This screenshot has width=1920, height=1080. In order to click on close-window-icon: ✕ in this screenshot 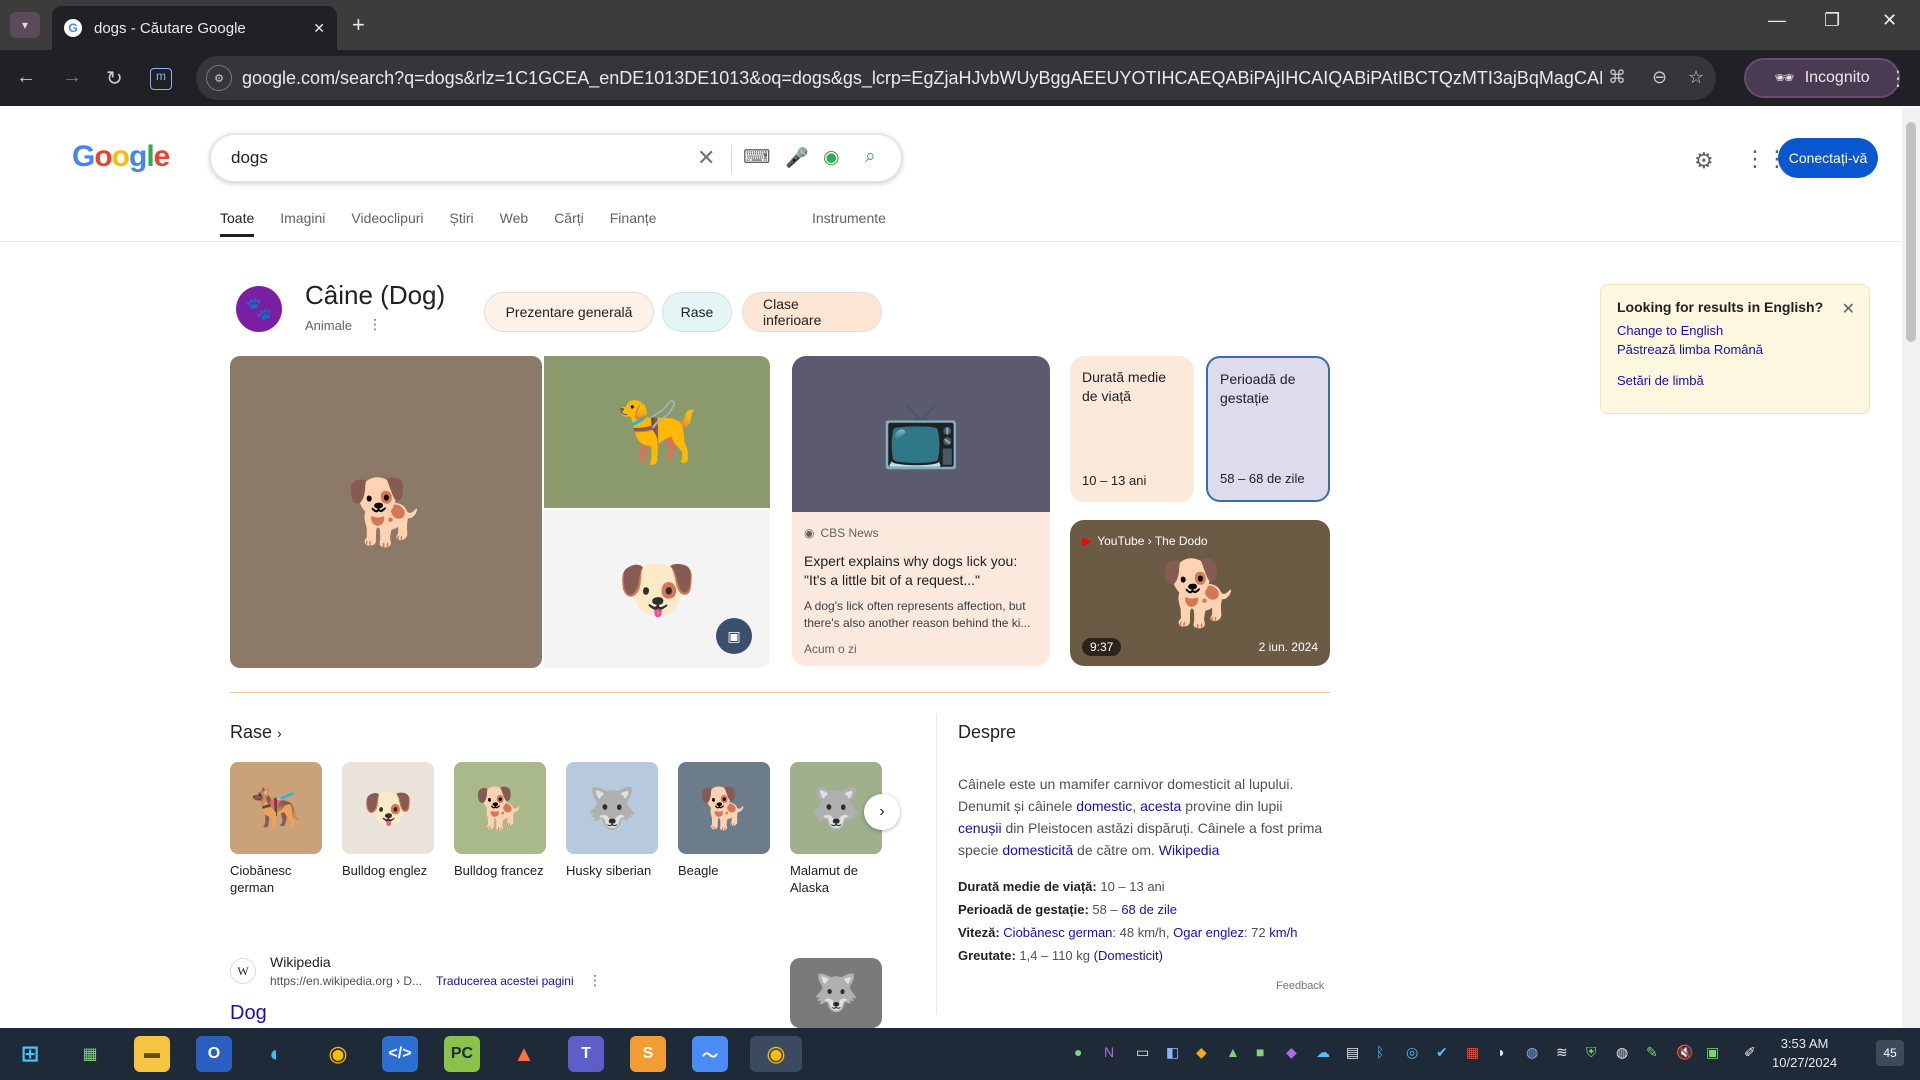, I will do `click(1889, 20)`.